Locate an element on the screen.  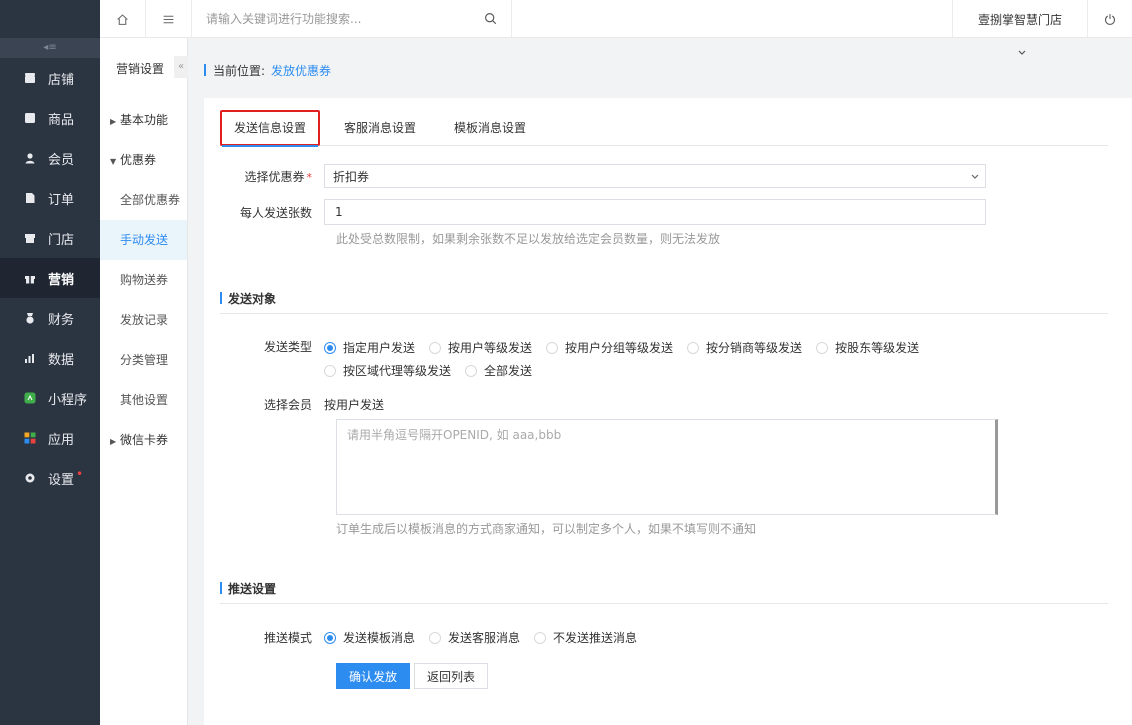
push-mode-label: 推送模式 is located at coordinates (287, 638).